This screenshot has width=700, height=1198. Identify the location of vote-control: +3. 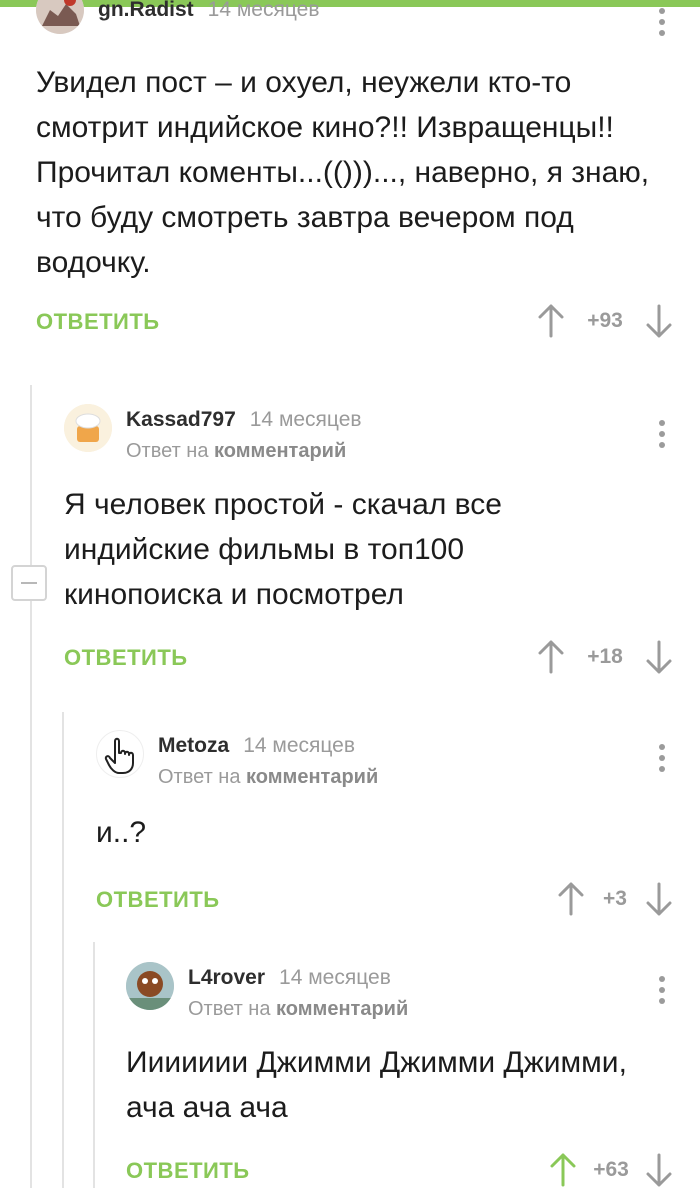
(615, 899).